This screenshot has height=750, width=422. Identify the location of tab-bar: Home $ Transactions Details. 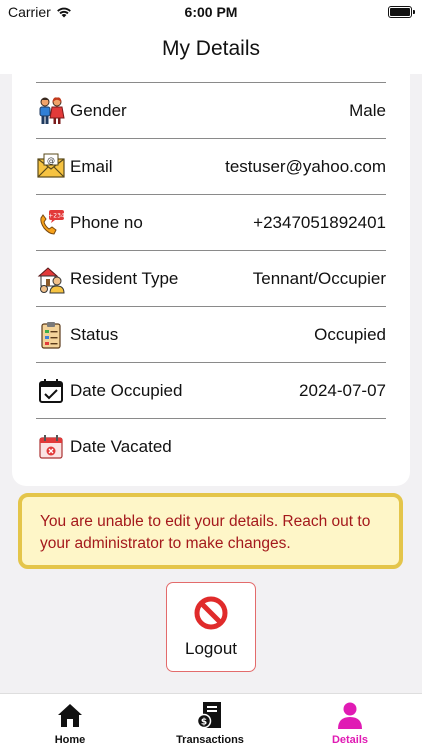
(211, 721).